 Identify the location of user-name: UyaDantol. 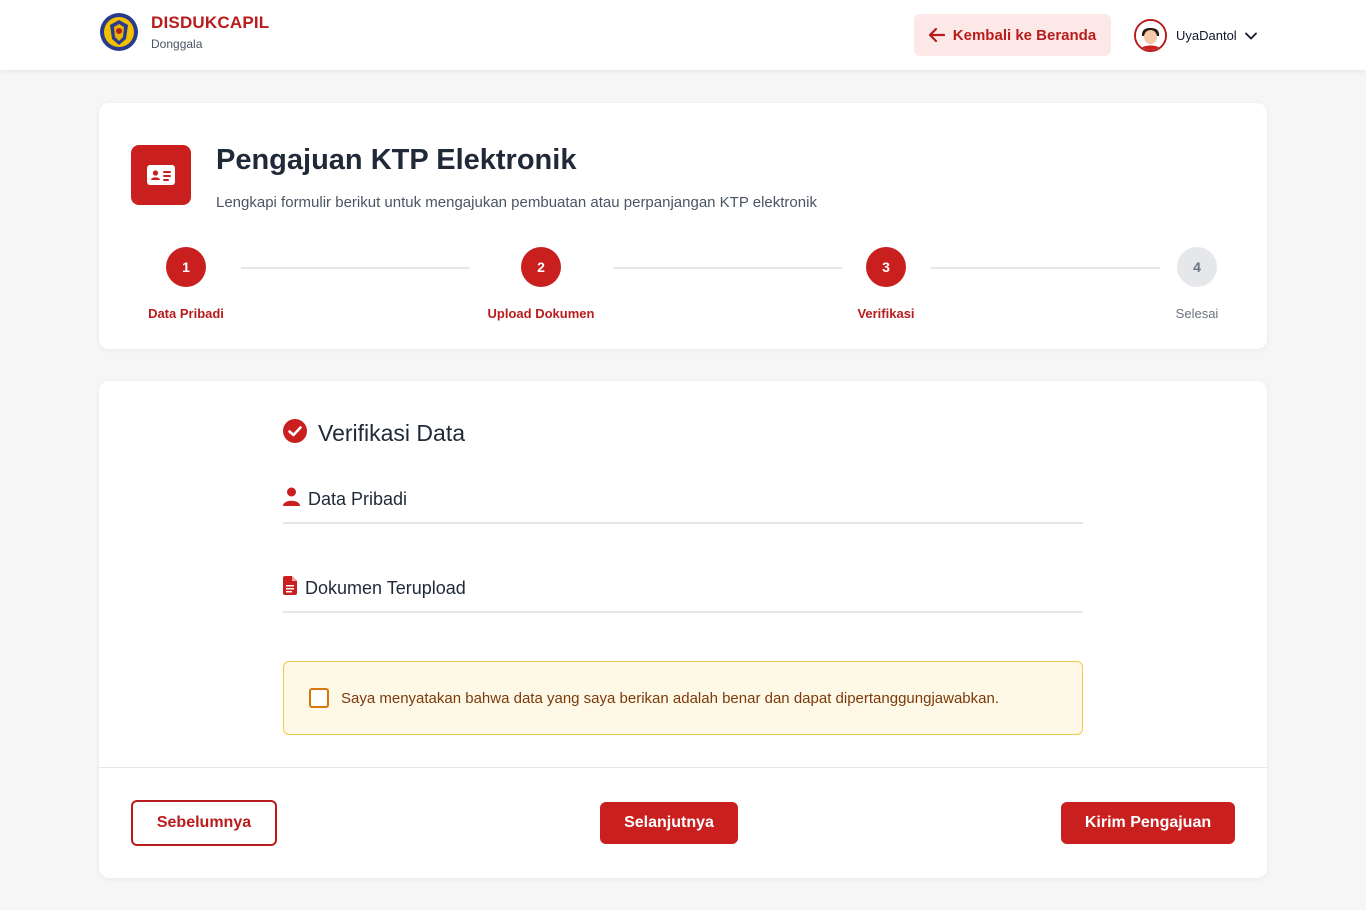
(1206, 35).